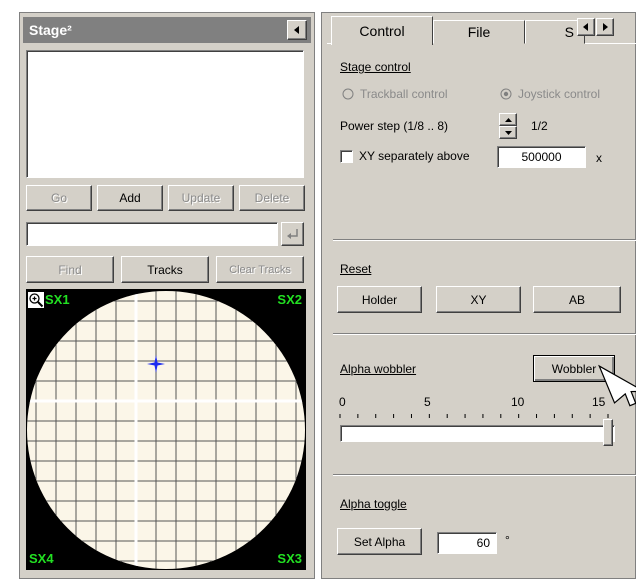 The height and width of the screenshot is (581, 636). I want to click on zoom-button, so click(36, 300).